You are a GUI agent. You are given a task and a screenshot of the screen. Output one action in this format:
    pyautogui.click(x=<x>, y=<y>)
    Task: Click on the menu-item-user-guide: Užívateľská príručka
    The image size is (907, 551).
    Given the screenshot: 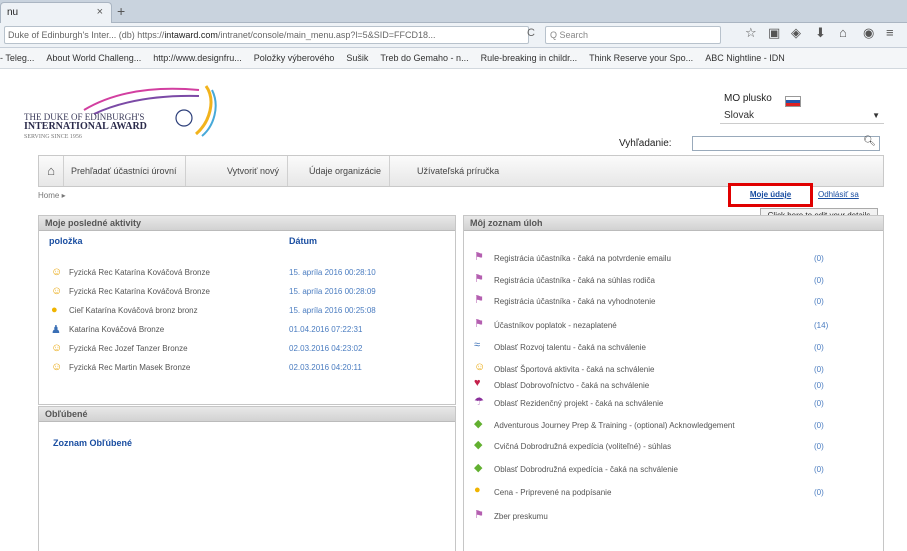 What is the action you would take?
    pyautogui.click(x=458, y=171)
    